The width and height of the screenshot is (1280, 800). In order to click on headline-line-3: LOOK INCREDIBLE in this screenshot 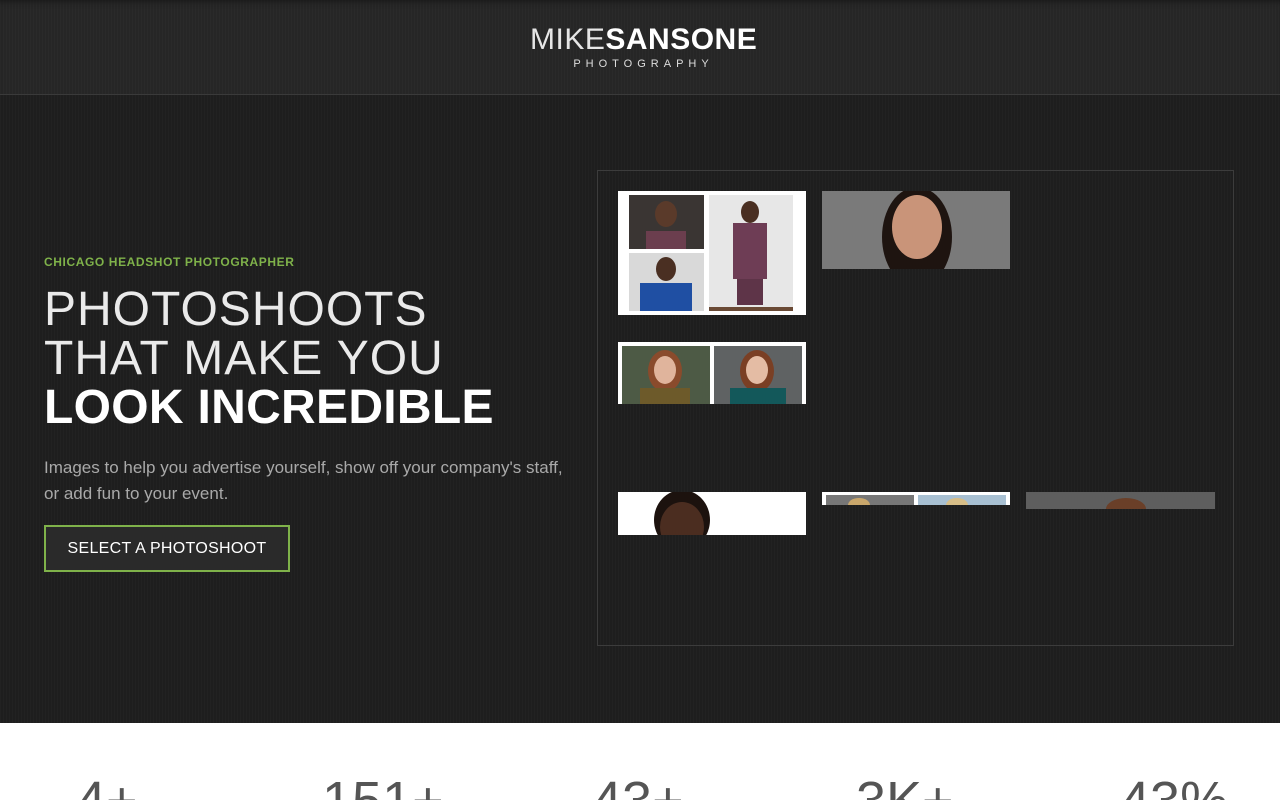, I will do `click(269, 407)`.